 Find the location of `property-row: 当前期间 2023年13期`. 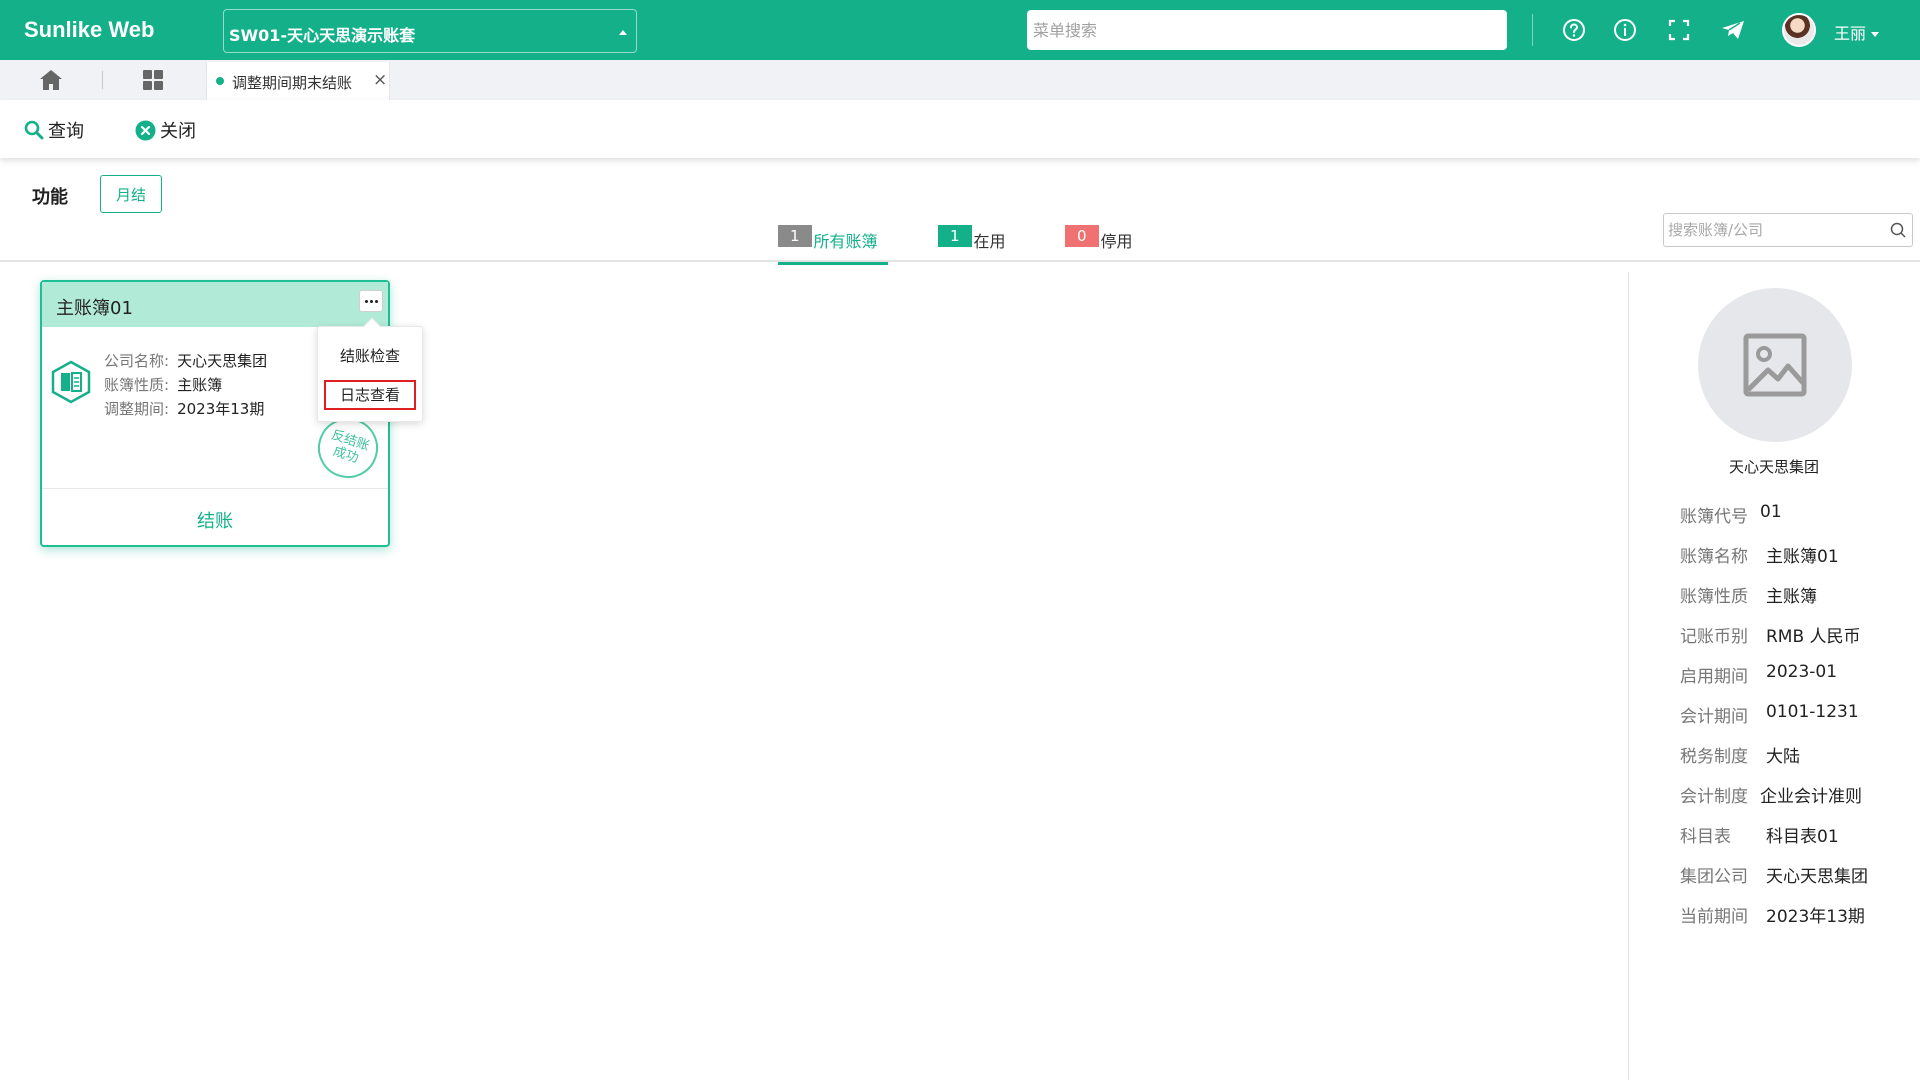

property-row: 当前期间 2023年13期 is located at coordinates (1772, 914).